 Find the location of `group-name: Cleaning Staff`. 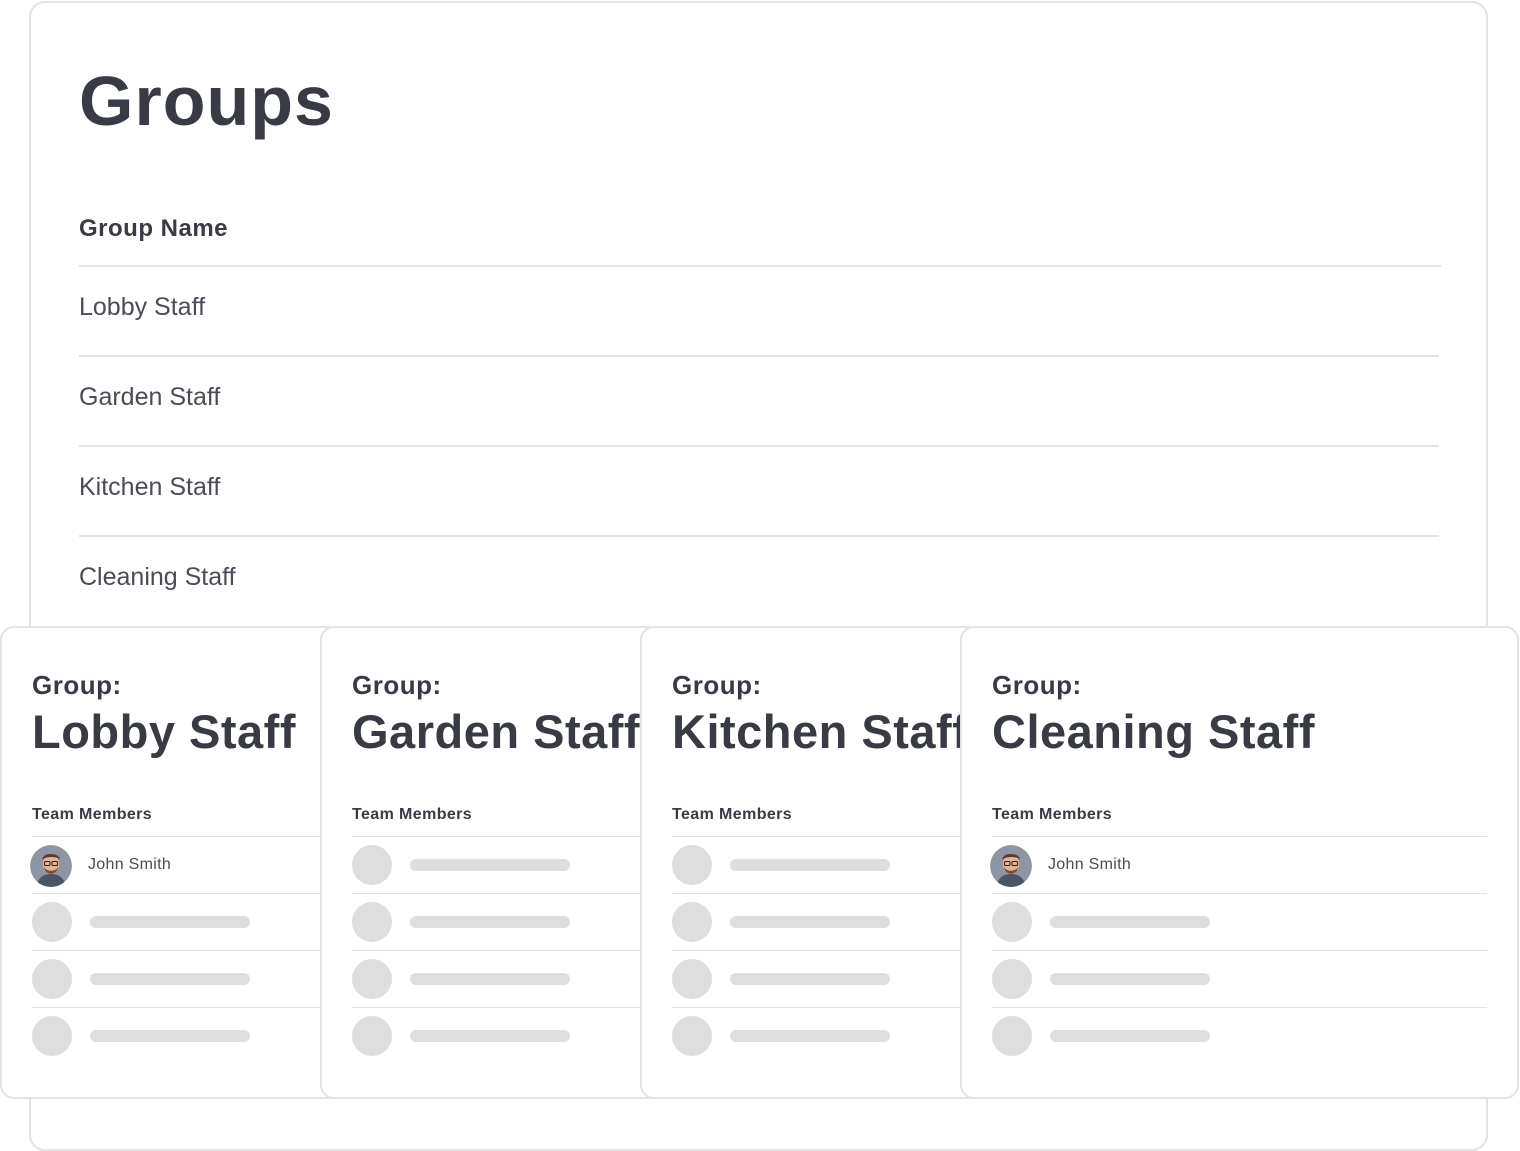

group-name: Cleaning Staff is located at coordinates (157, 577).